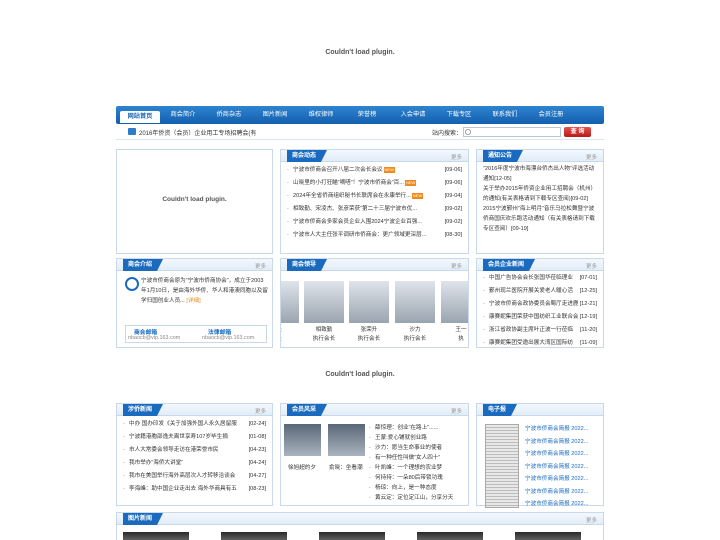 The width and height of the screenshot is (720, 540). I want to click on search-button: 查 询, so click(577, 132).